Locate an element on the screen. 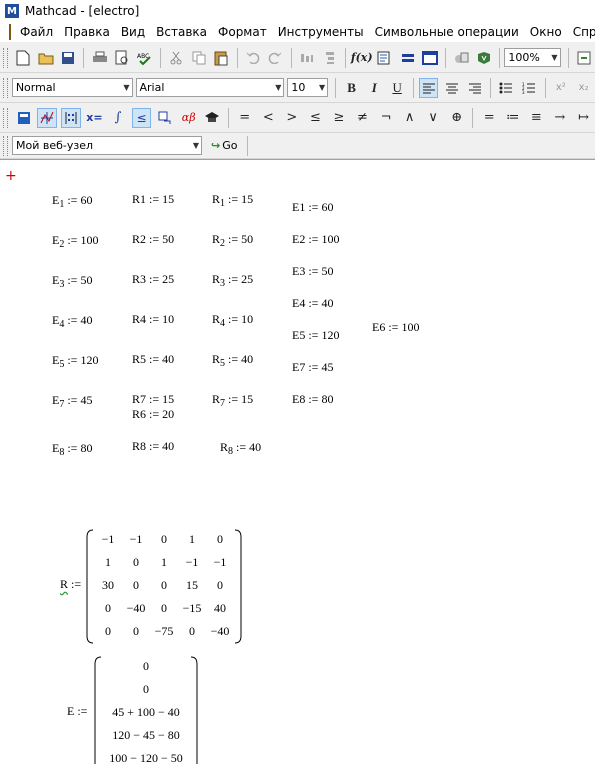  def-e6: E6:= 100 is located at coordinates (395, 327).